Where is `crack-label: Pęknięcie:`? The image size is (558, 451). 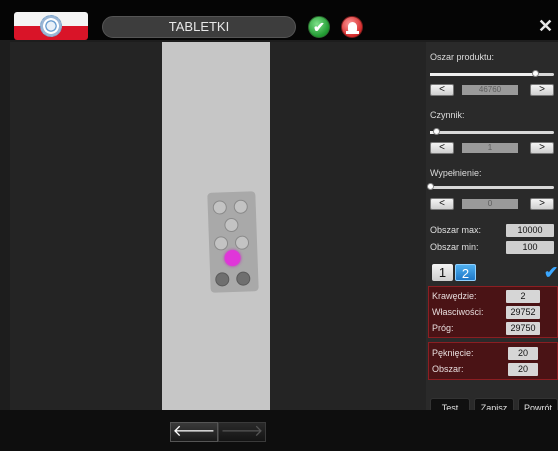
crack-label: Pęknięcie: is located at coordinates (453, 353).